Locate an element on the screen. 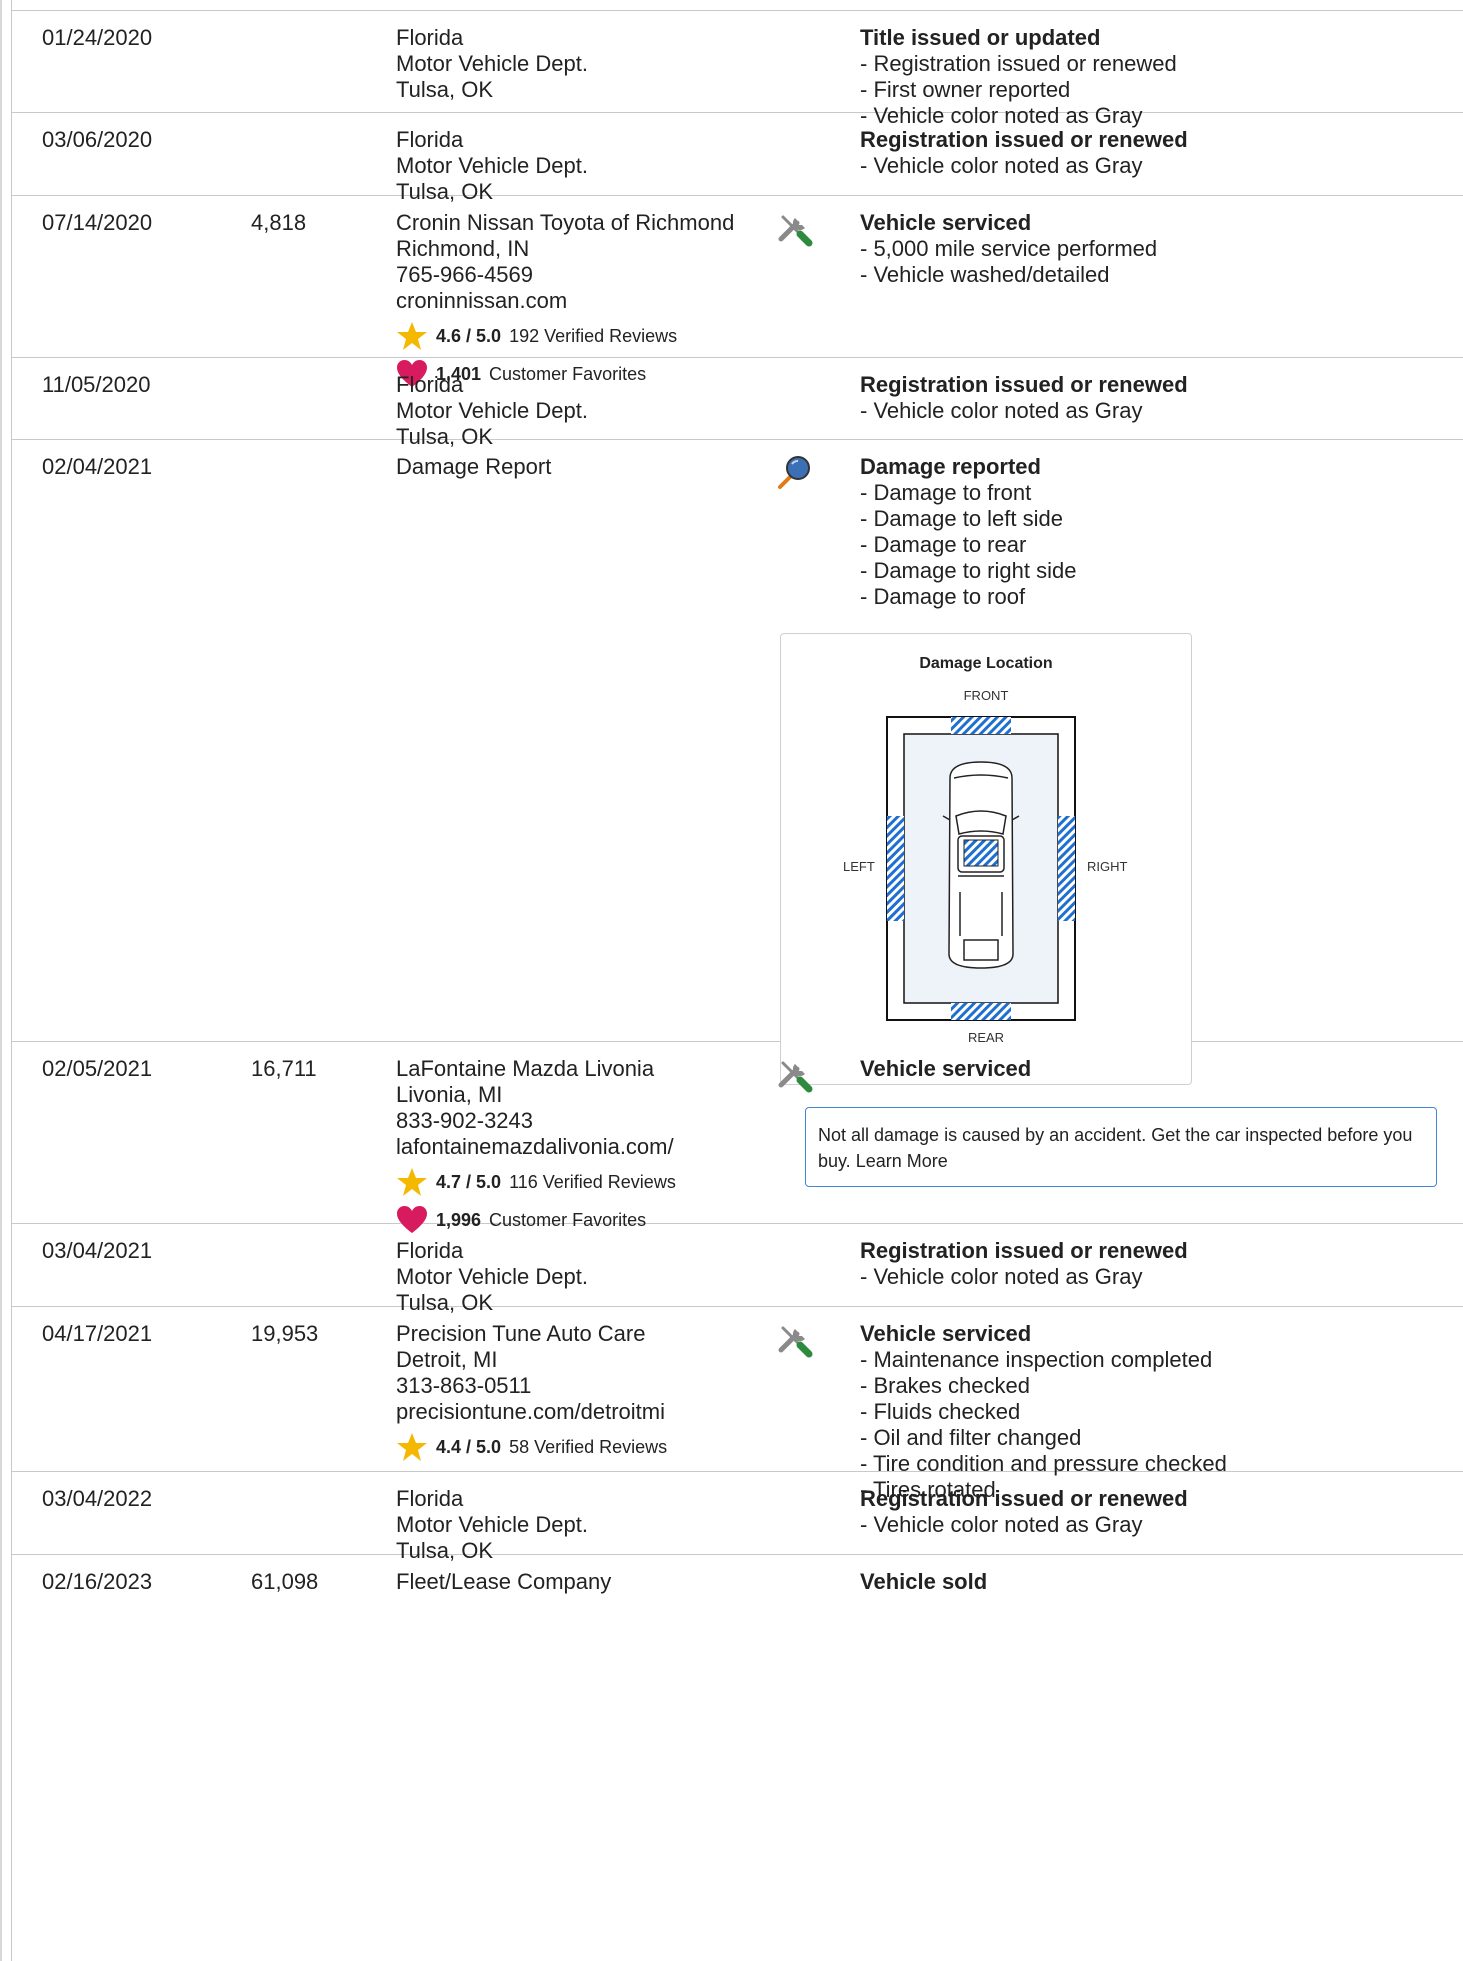 This screenshot has height=1961, width=1463. source-website-link: lafontainemazdalivonia.com/ is located at coordinates (586, 1147).